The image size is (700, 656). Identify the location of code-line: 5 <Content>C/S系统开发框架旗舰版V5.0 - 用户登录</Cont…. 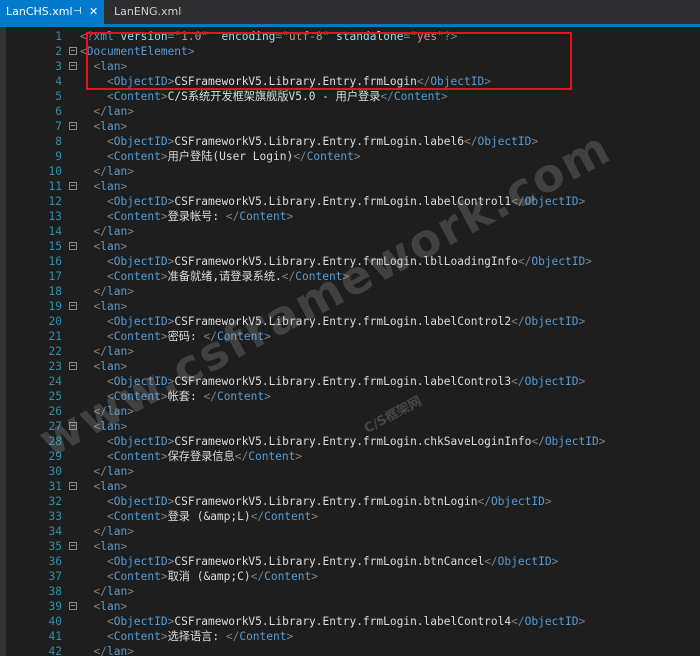
(350, 96).